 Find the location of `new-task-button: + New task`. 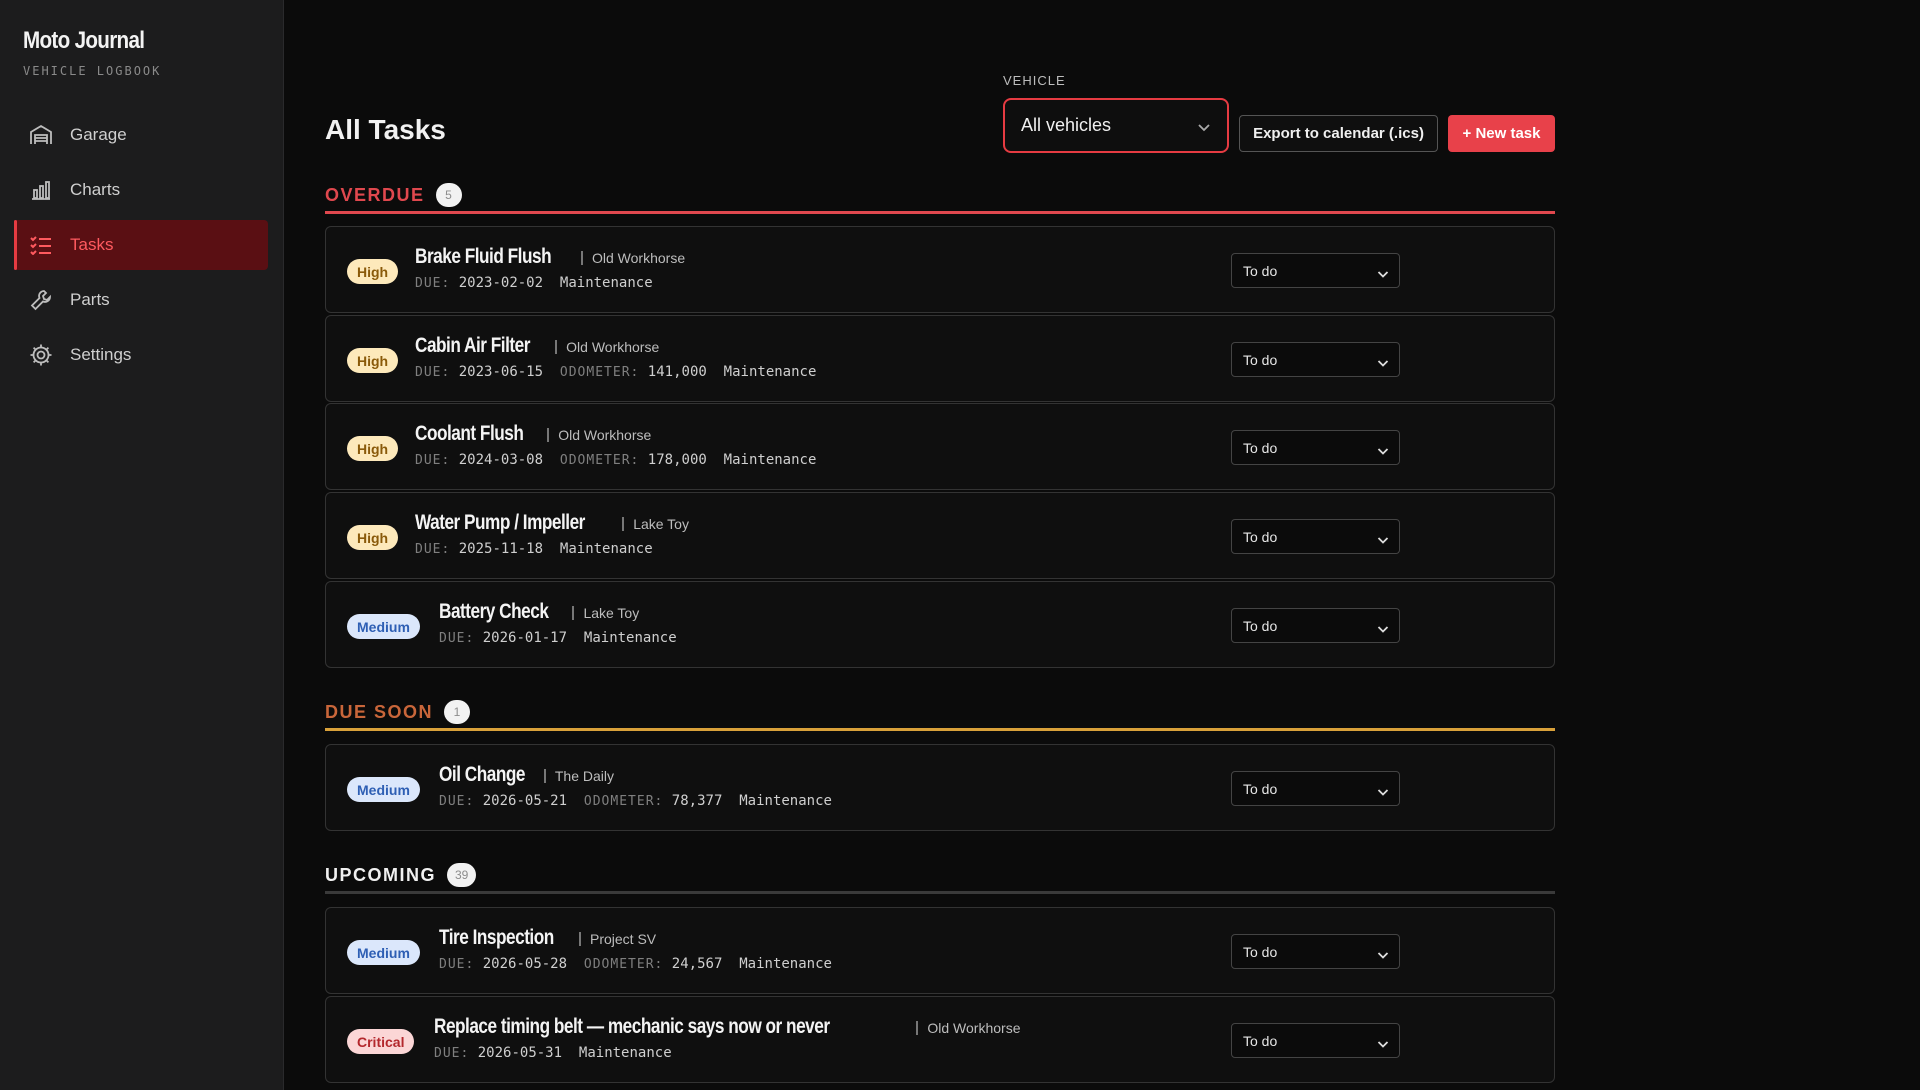

new-task-button: + New task is located at coordinates (1501, 133).